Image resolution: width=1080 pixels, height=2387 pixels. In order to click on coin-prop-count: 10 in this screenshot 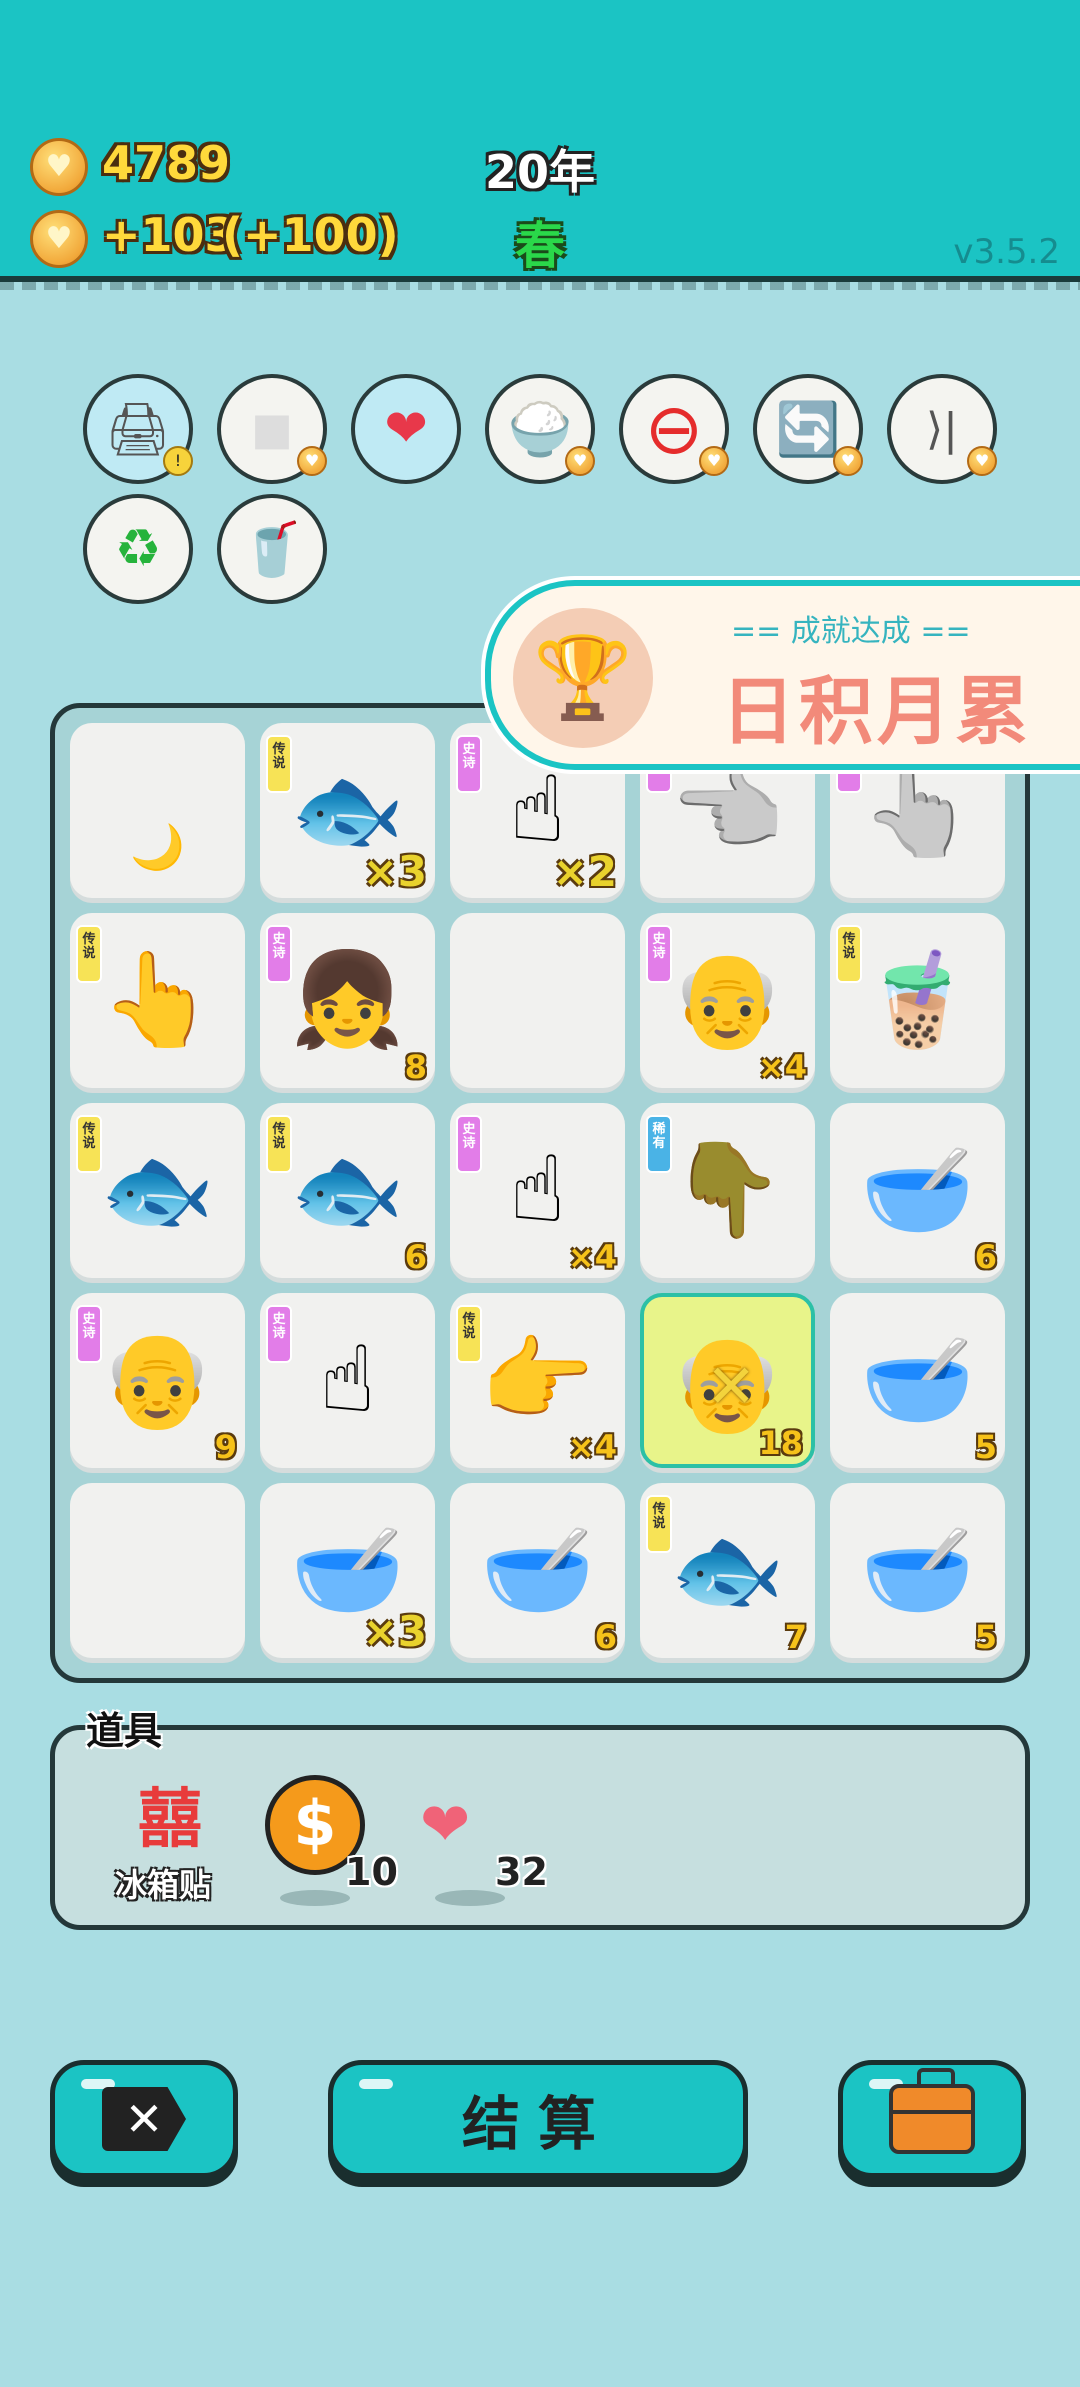, I will do `click(371, 1872)`.